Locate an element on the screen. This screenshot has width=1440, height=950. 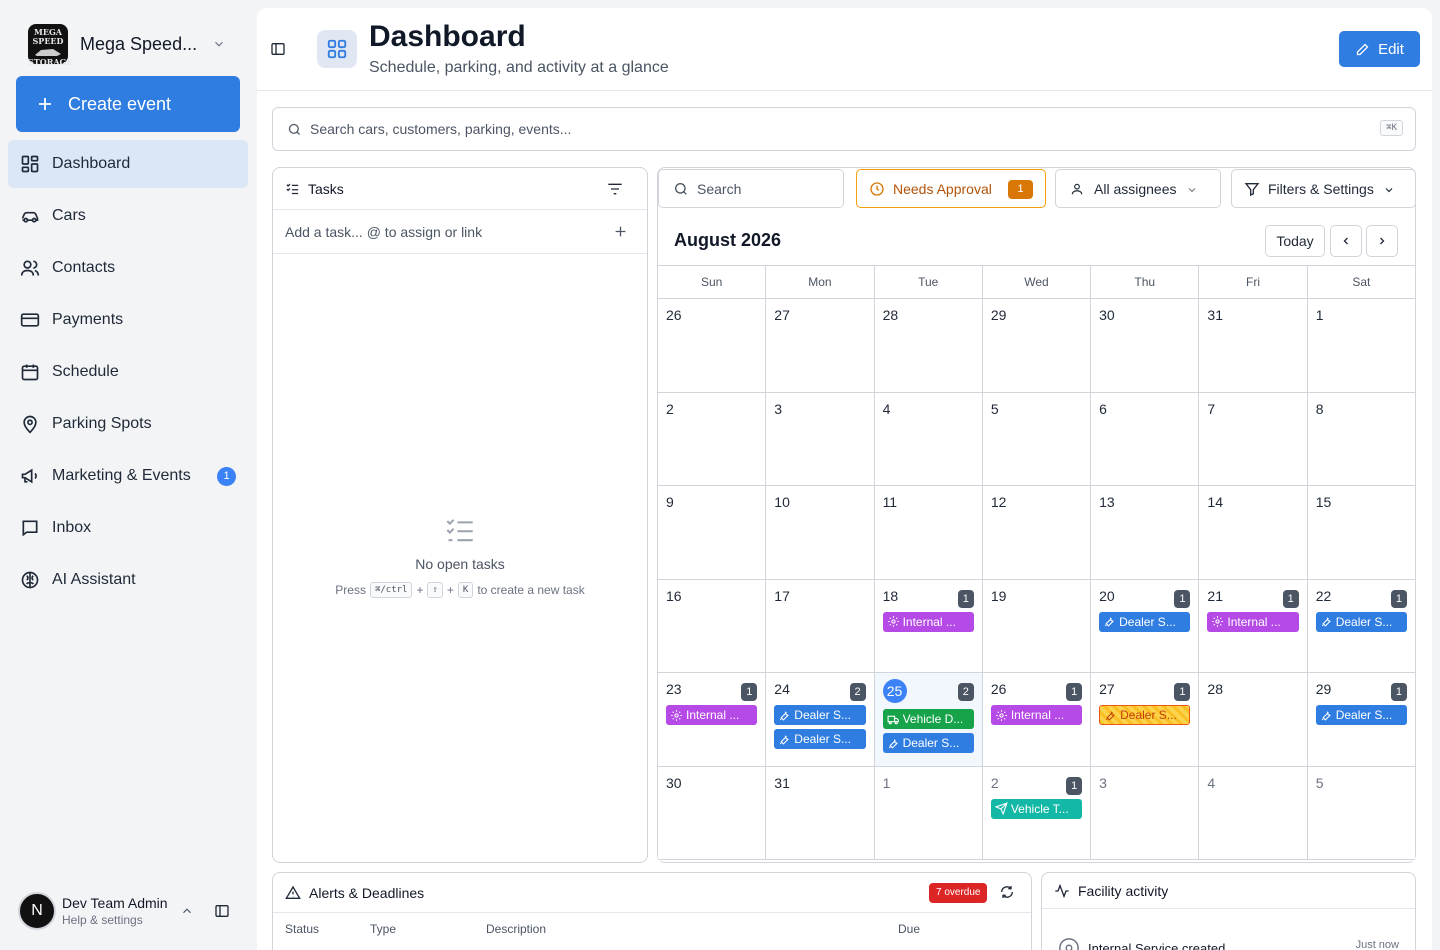
sidebar-item-label: Marketing & Events is located at coordinates (121, 475).